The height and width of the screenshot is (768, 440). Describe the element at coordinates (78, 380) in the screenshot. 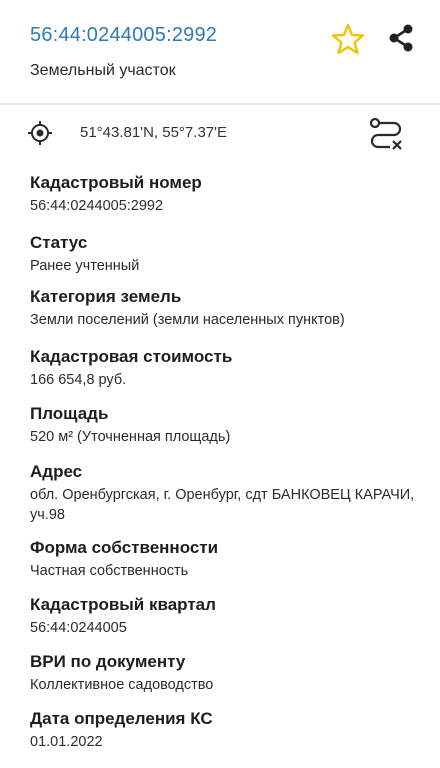

I see `field-value: 166 654,8 руб.` at that location.